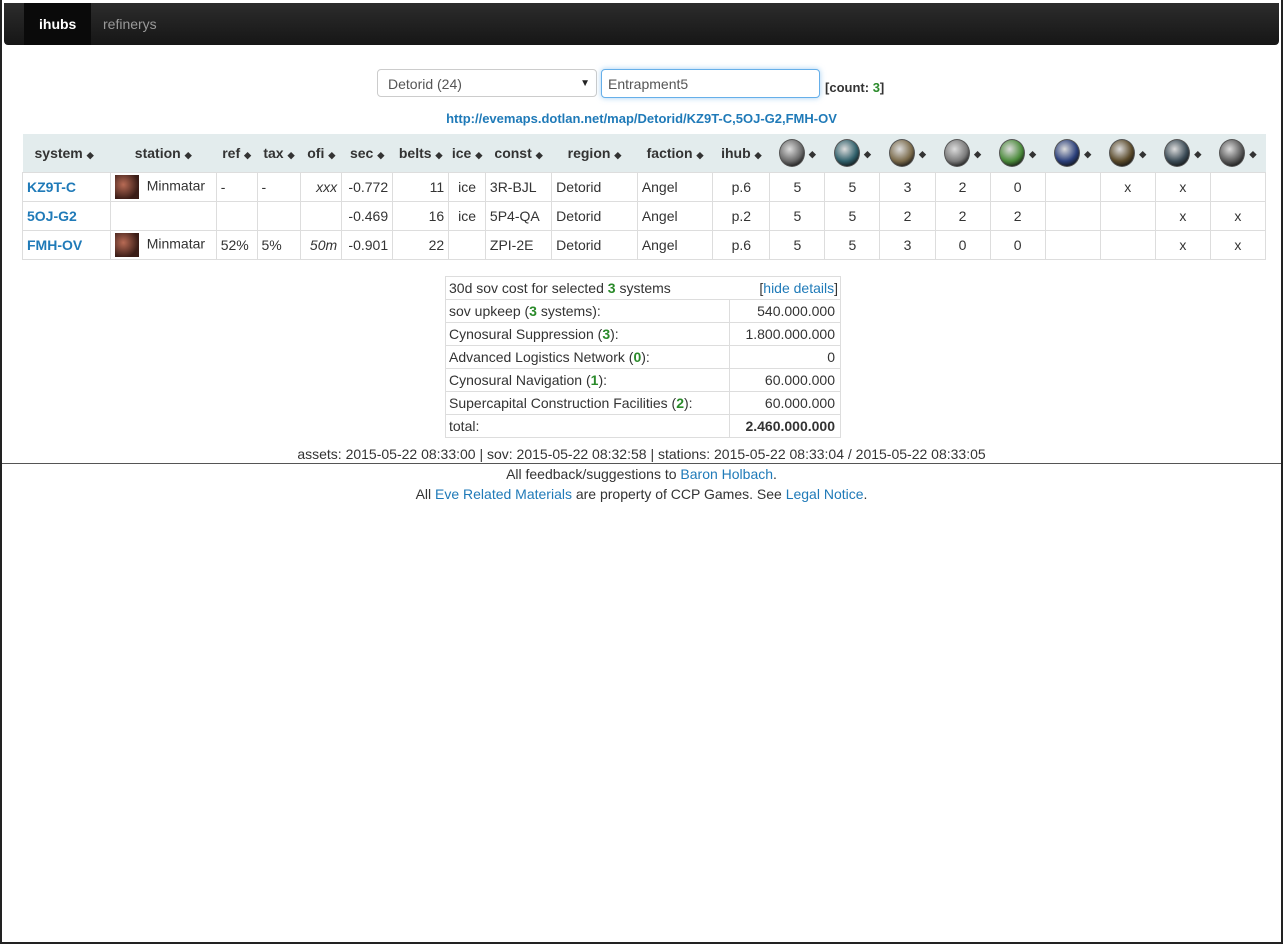  Describe the element at coordinates (461, 153) in the screenshot. I see `column-header-label: ice` at that location.